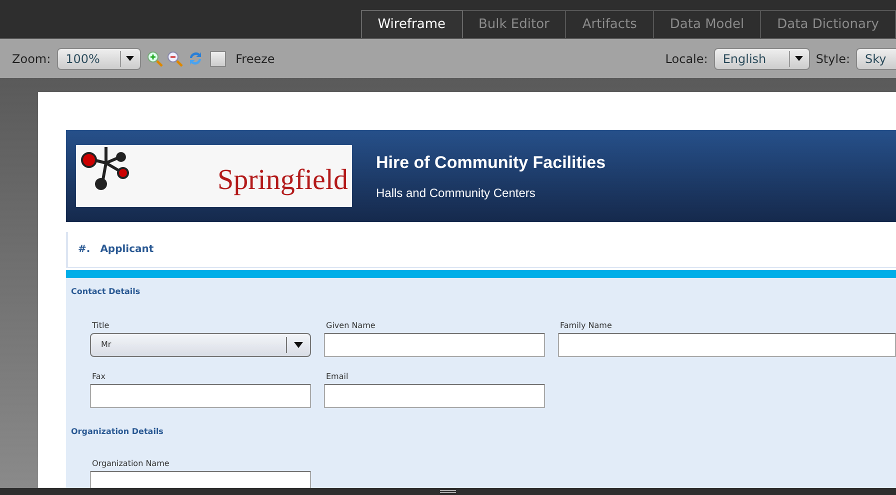 This screenshot has width=896, height=495. Describe the element at coordinates (448, 491) in the screenshot. I see `resize-grip` at that location.